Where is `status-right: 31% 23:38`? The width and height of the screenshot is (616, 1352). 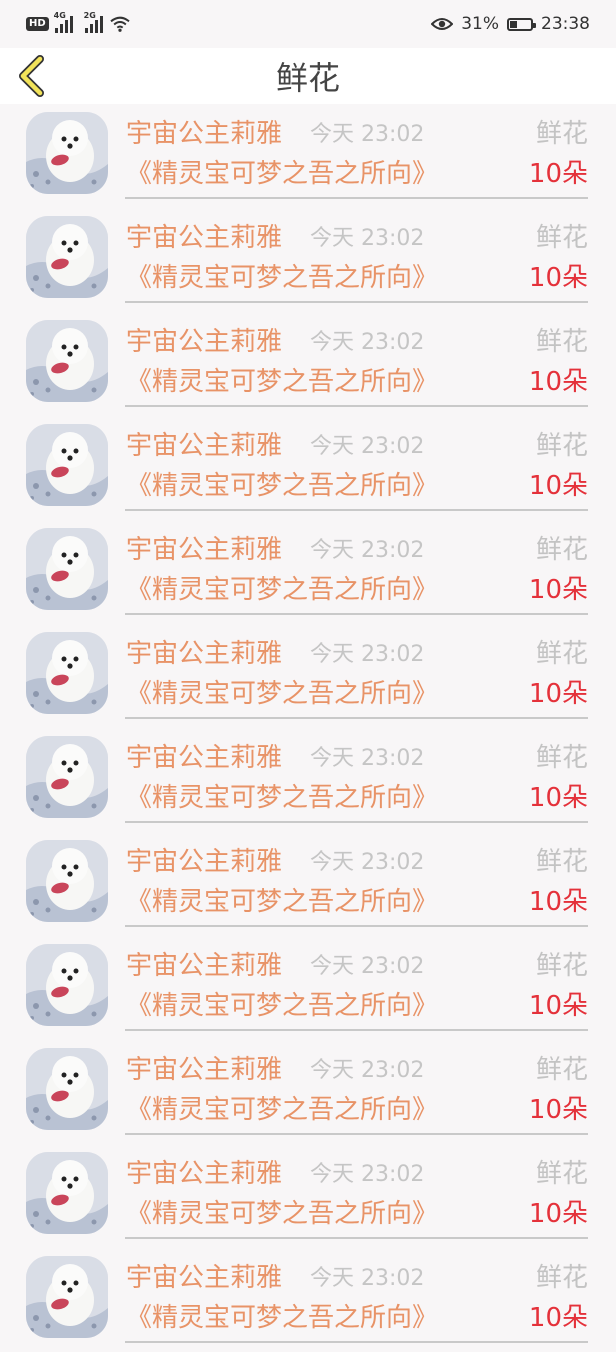
status-right: 31% 23:38 is located at coordinates (510, 24).